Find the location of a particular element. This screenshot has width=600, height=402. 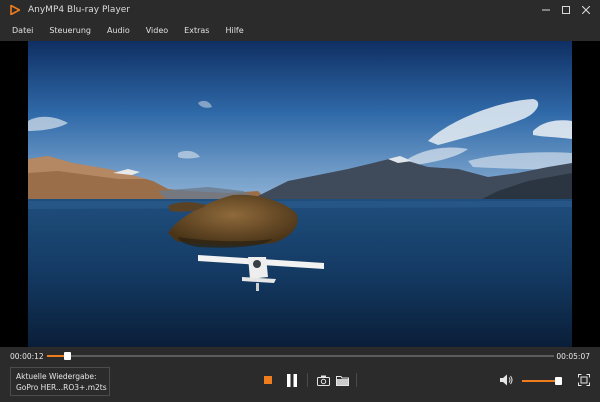

camera-icon is located at coordinates (323, 380).